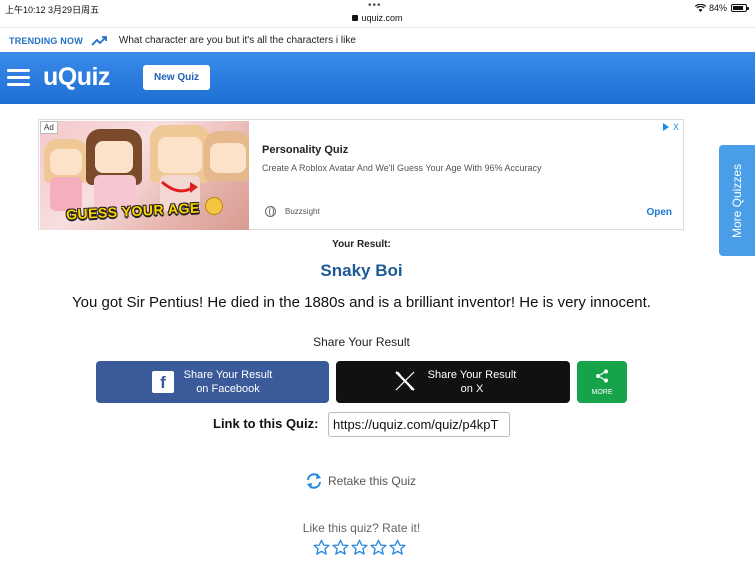 Image resolution: width=755 pixels, height=566 pixels. I want to click on adchoices-icon, so click(665, 127).